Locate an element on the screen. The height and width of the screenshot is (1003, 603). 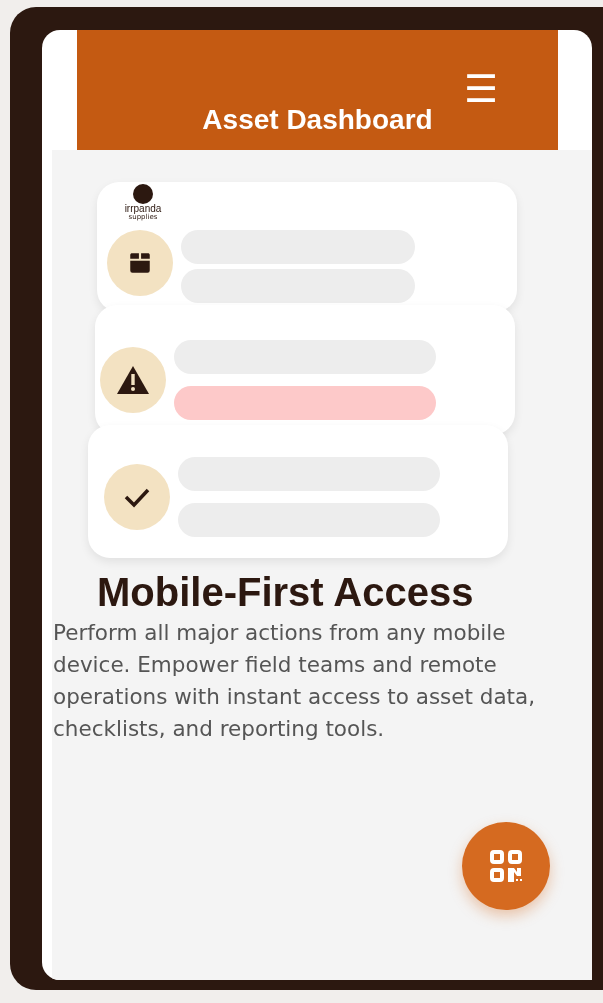
warning-icon is located at coordinates (133, 380).